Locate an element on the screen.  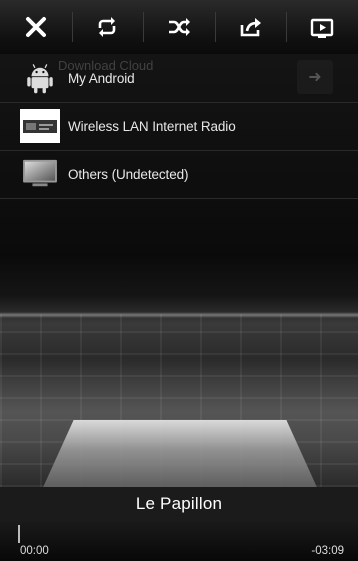
seek-bar is located at coordinates (179, 534).